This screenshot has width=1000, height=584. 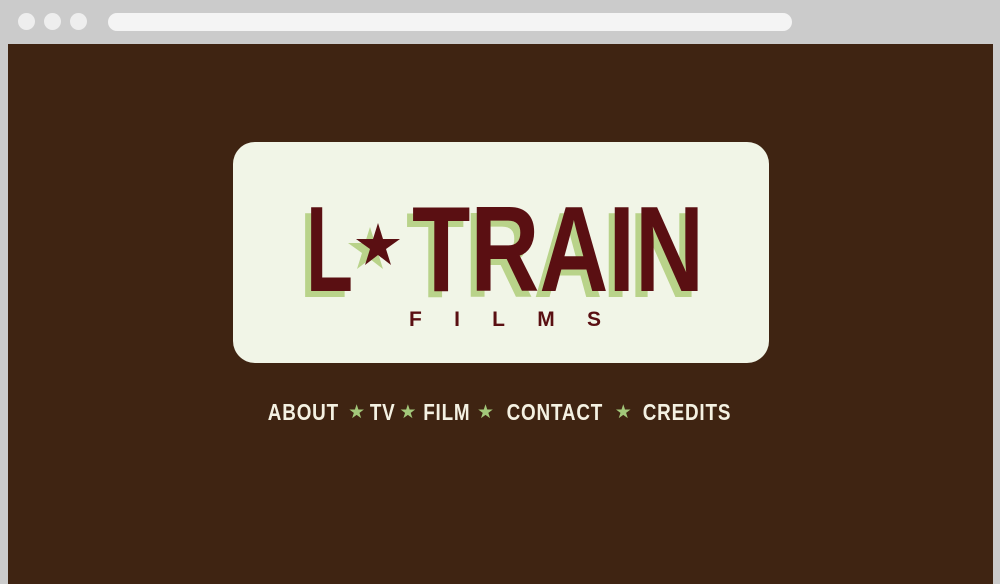 What do you see at coordinates (500, 412) in the screenshot?
I see `main-nav: ABOUT ★ TV ★ FILM ★ CONTACT ★ CREDITS` at bounding box center [500, 412].